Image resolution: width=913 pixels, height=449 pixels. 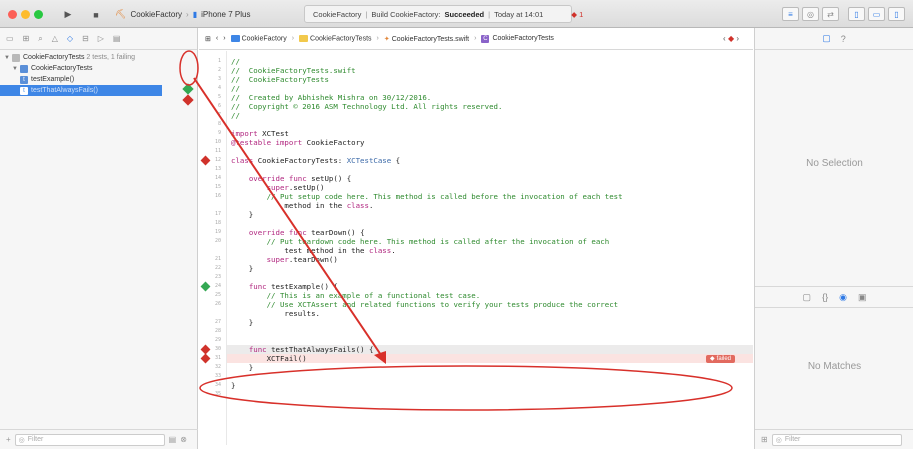 I want to click on code-line: import XCTest, so click(x=260, y=133).